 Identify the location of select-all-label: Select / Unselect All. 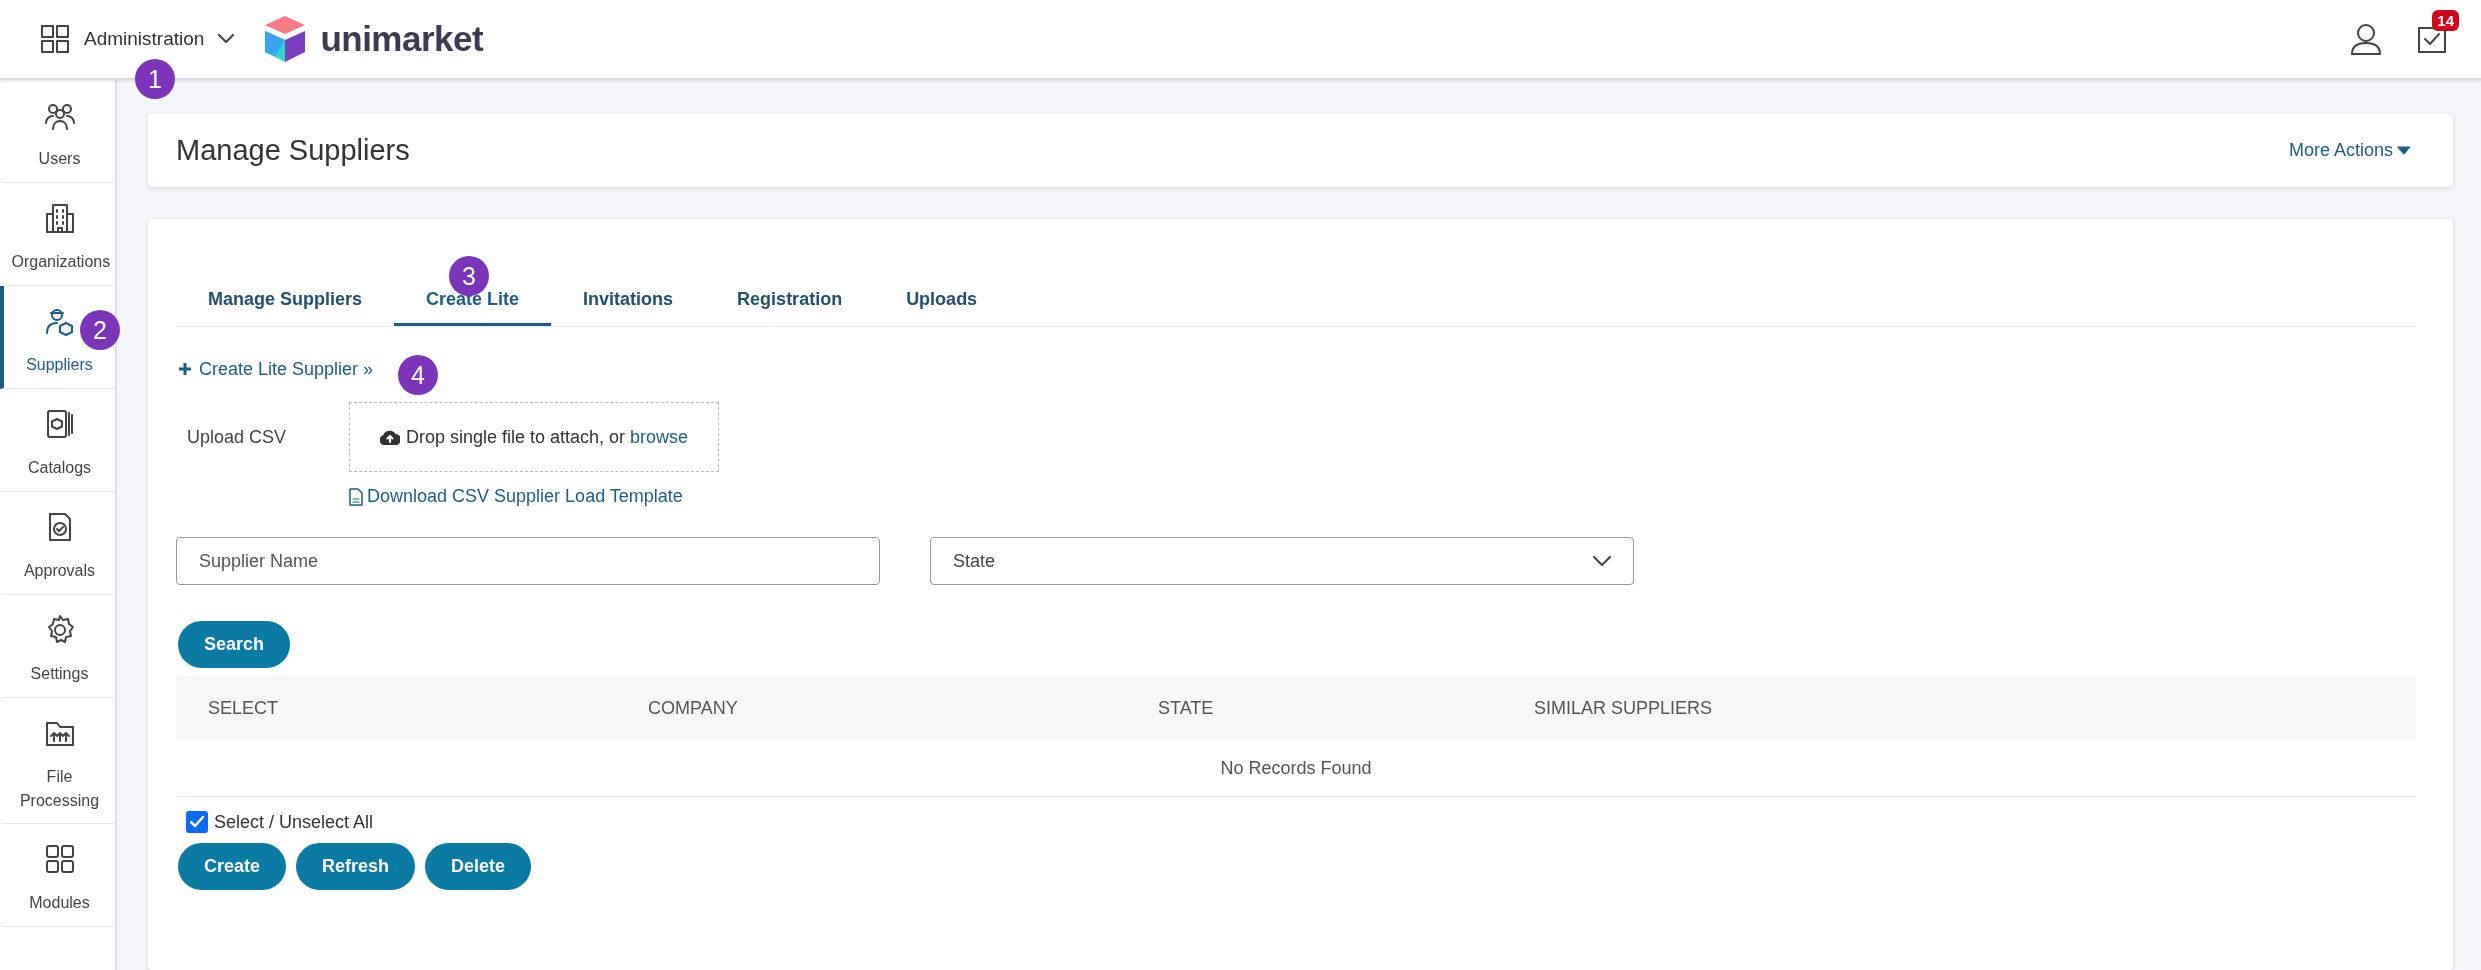
(294, 822).